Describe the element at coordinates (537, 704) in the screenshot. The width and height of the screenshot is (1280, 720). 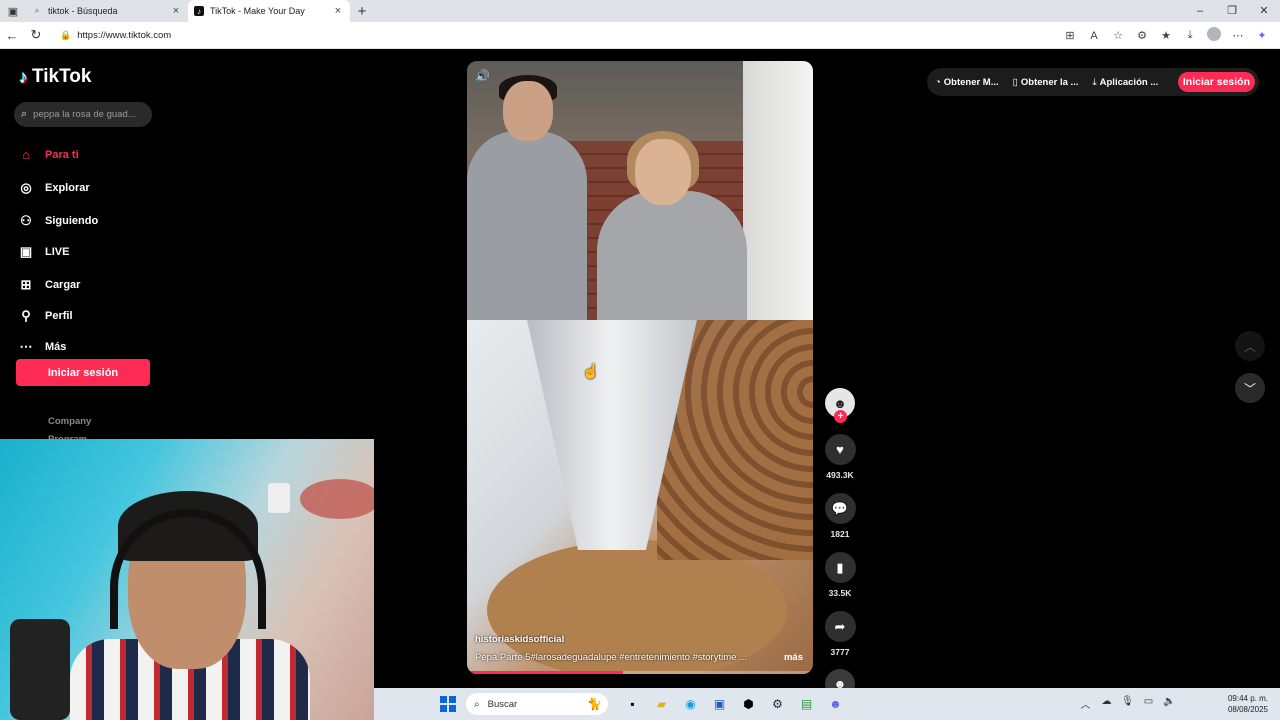
I see `taskbar-search-input: ⌕ Buscar 🐈` at that location.